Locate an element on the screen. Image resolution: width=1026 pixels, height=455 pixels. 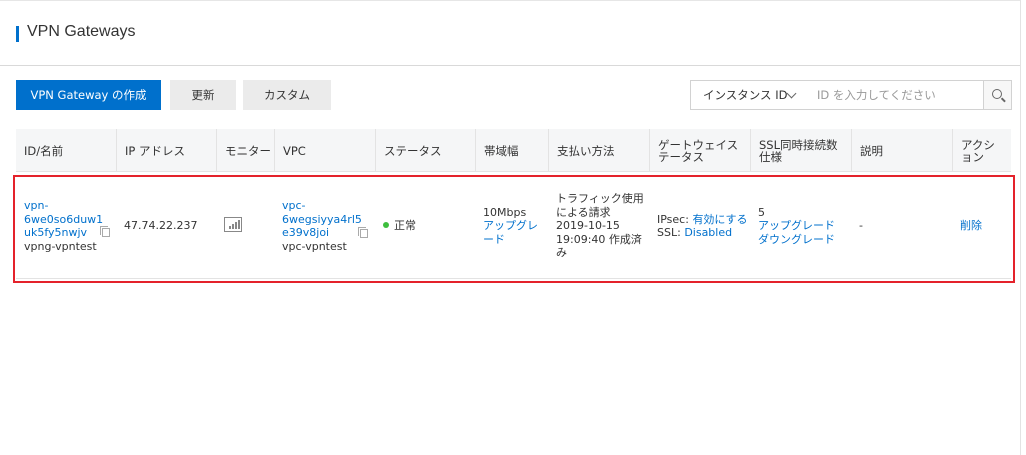
cell-vpc: vpc- 6wegsiyya4rl5 e39v8joi vpc-vpntest is located at coordinates (324, 226).